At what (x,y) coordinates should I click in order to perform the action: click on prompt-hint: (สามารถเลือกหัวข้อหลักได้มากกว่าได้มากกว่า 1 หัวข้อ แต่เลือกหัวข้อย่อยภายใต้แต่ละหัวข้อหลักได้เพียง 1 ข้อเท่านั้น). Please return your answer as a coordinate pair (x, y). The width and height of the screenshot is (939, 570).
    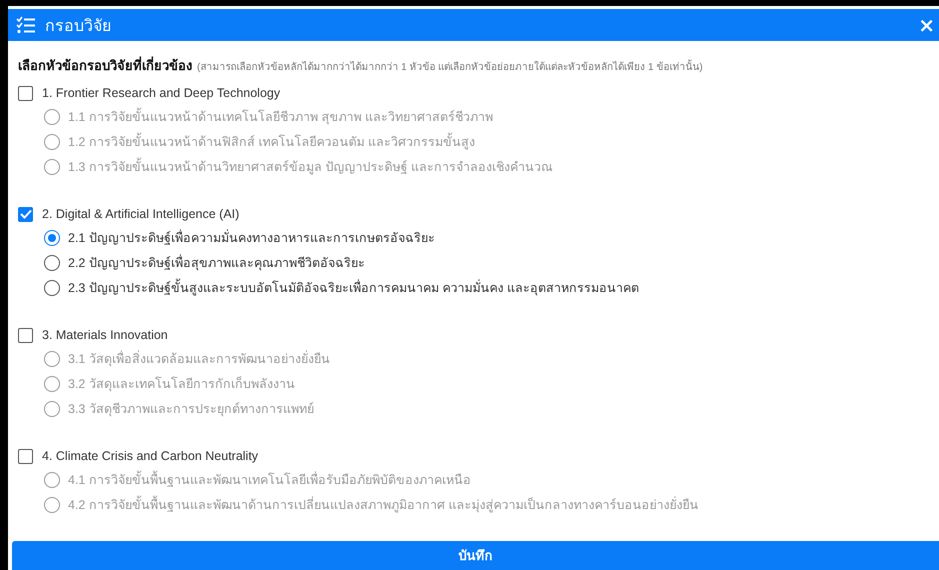
    Looking at the image, I should click on (450, 66).